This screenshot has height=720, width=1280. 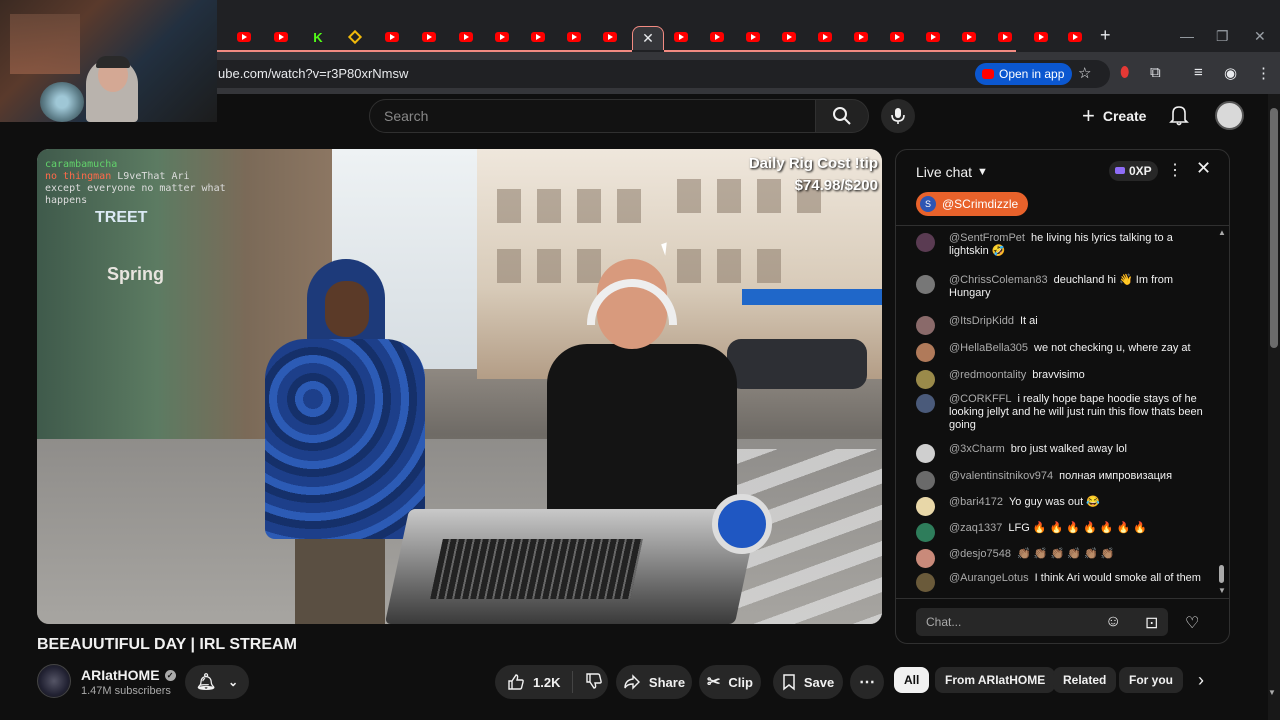 I want to click on chat-avatar, so click(x=925, y=284).